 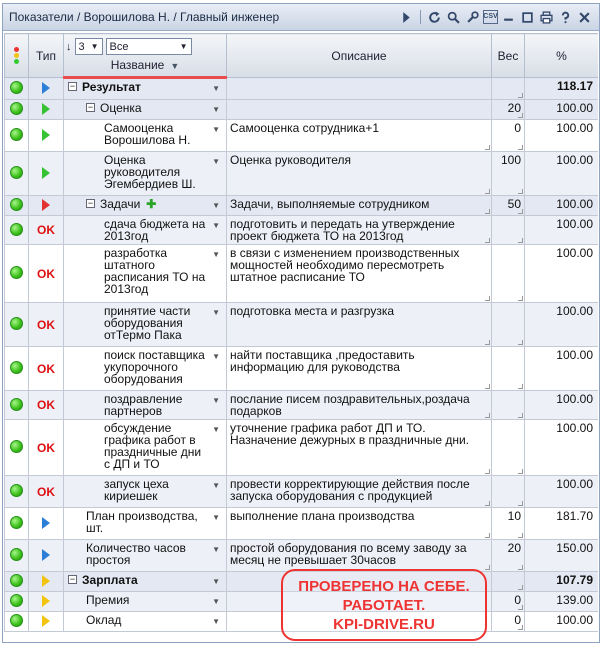 What do you see at coordinates (546, 17) in the screenshot?
I see `print-icon` at bounding box center [546, 17].